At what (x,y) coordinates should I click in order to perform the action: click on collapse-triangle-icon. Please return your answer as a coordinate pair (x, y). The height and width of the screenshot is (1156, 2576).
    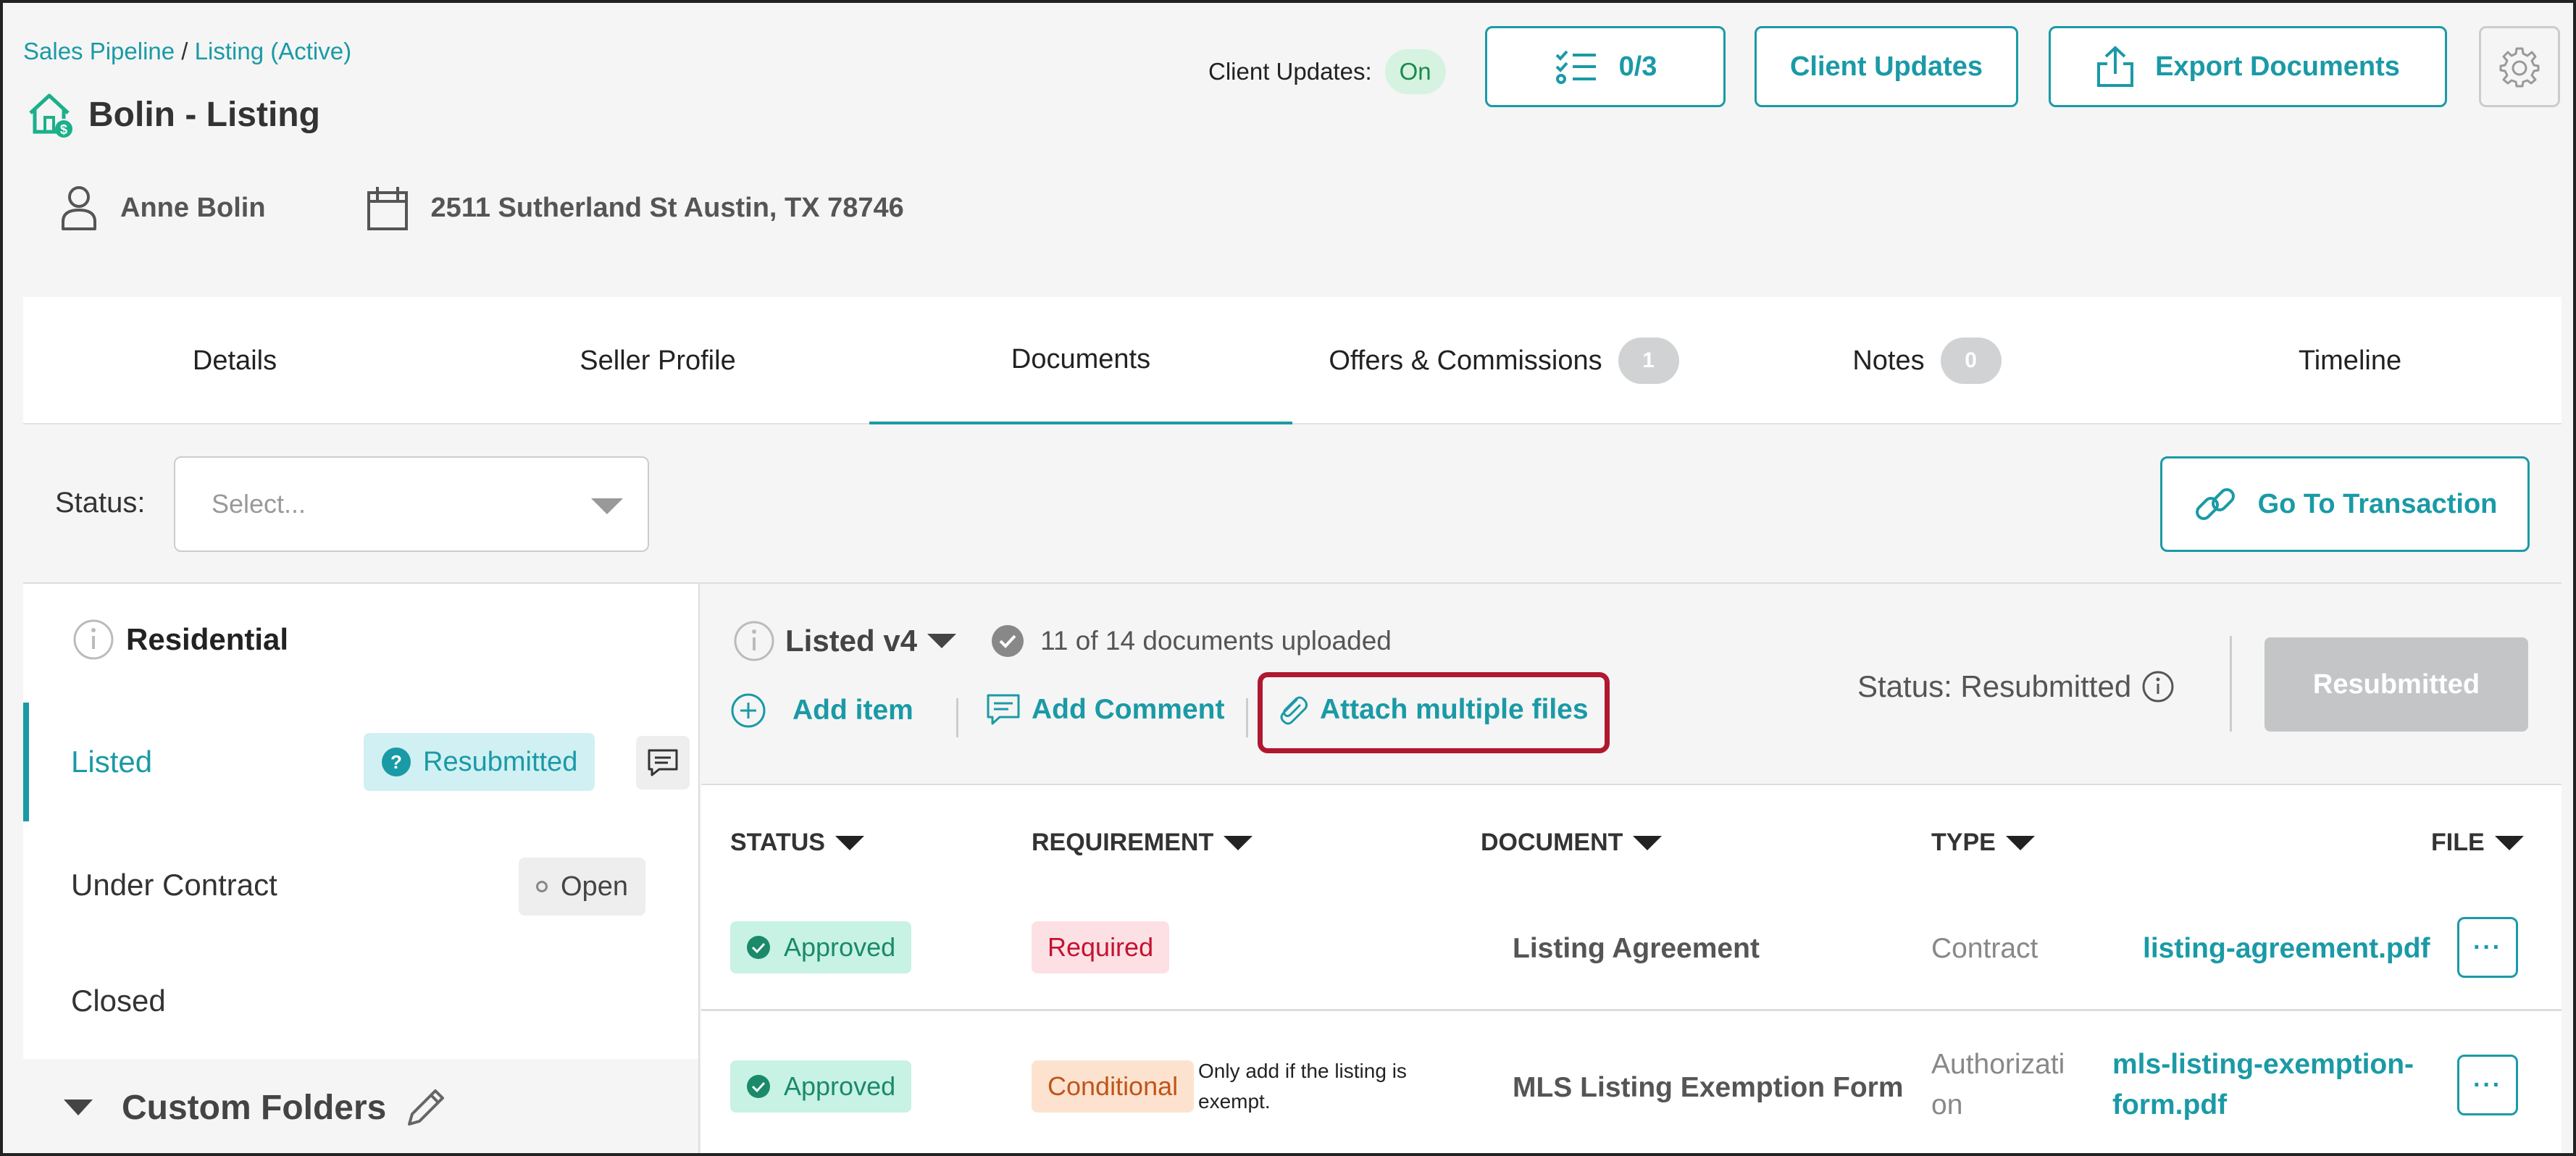
    Looking at the image, I should click on (78, 1107).